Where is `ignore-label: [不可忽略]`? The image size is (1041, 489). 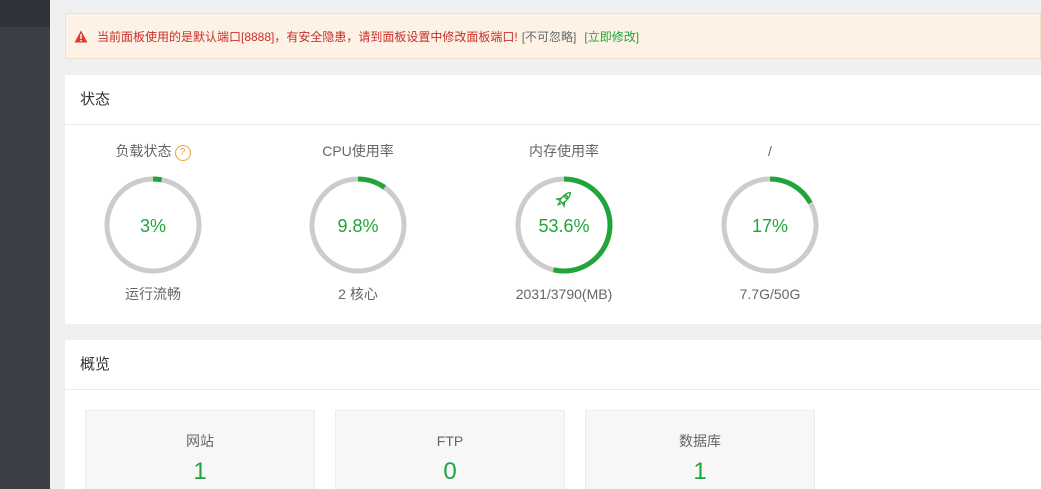 ignore-label: [不可忽略] is located at coordinates (549, 37).